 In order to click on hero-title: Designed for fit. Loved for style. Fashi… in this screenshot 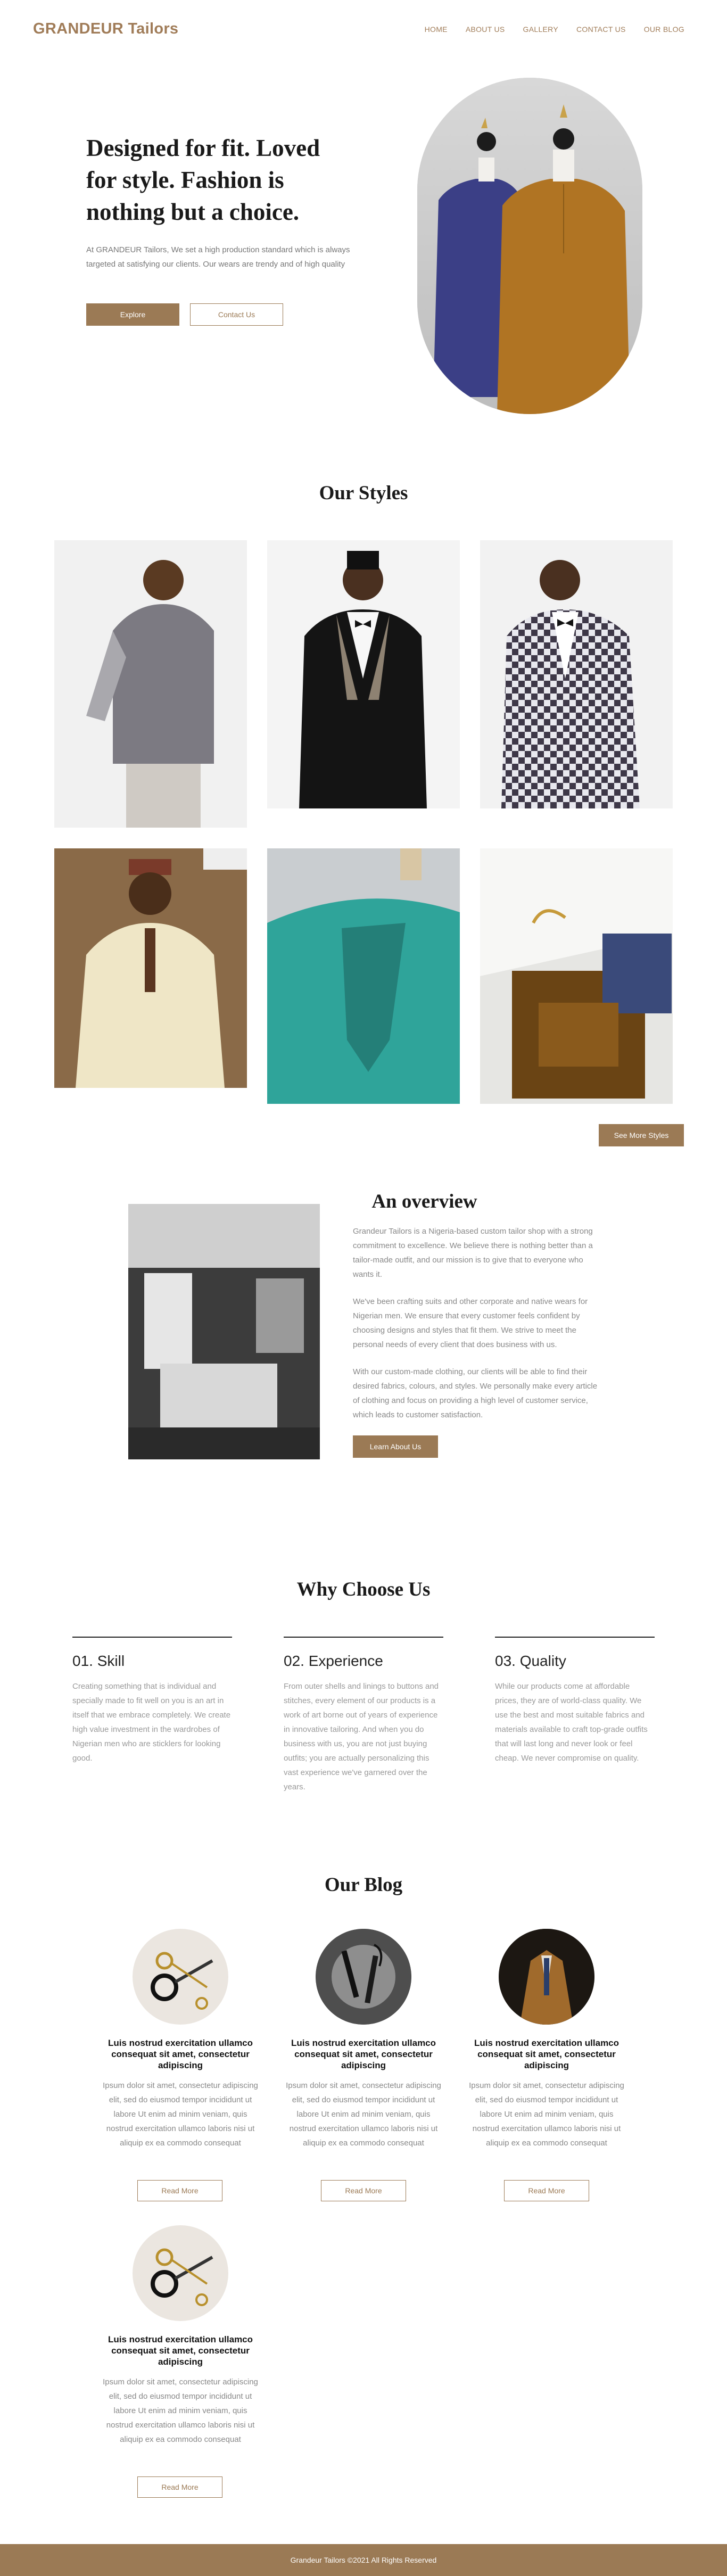, I will do `click(203, 180)`.